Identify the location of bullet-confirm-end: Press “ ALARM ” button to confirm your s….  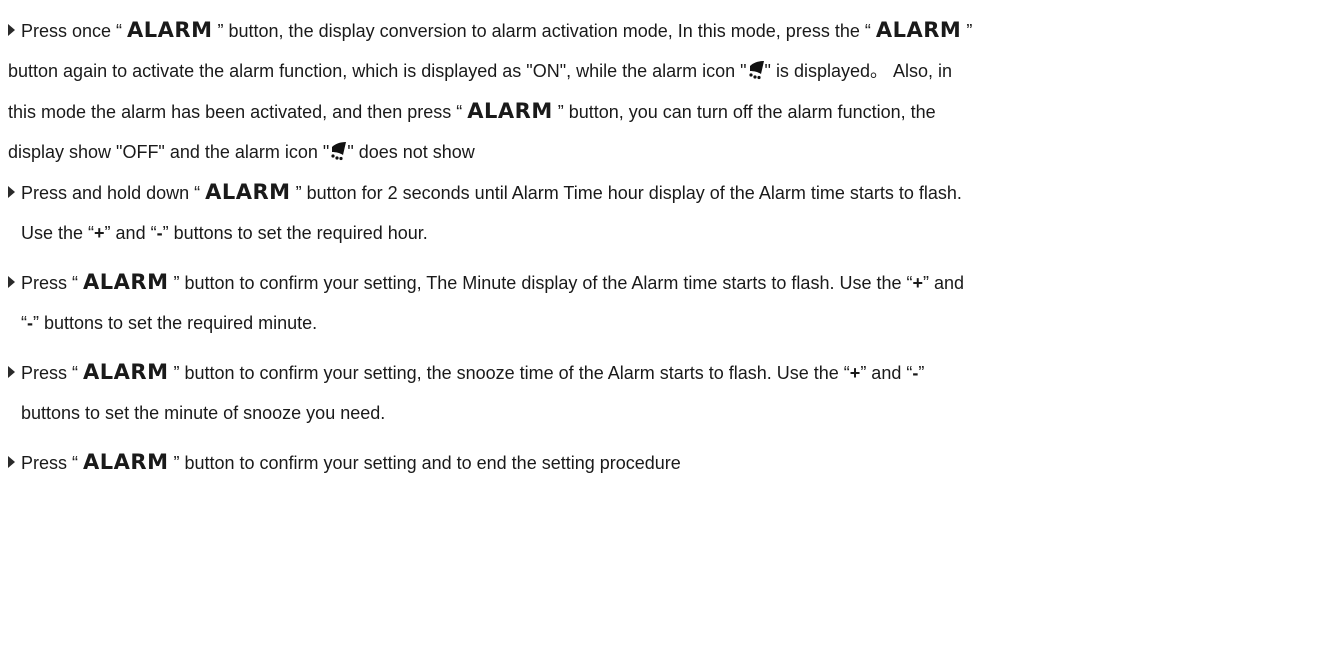
(665, 462).